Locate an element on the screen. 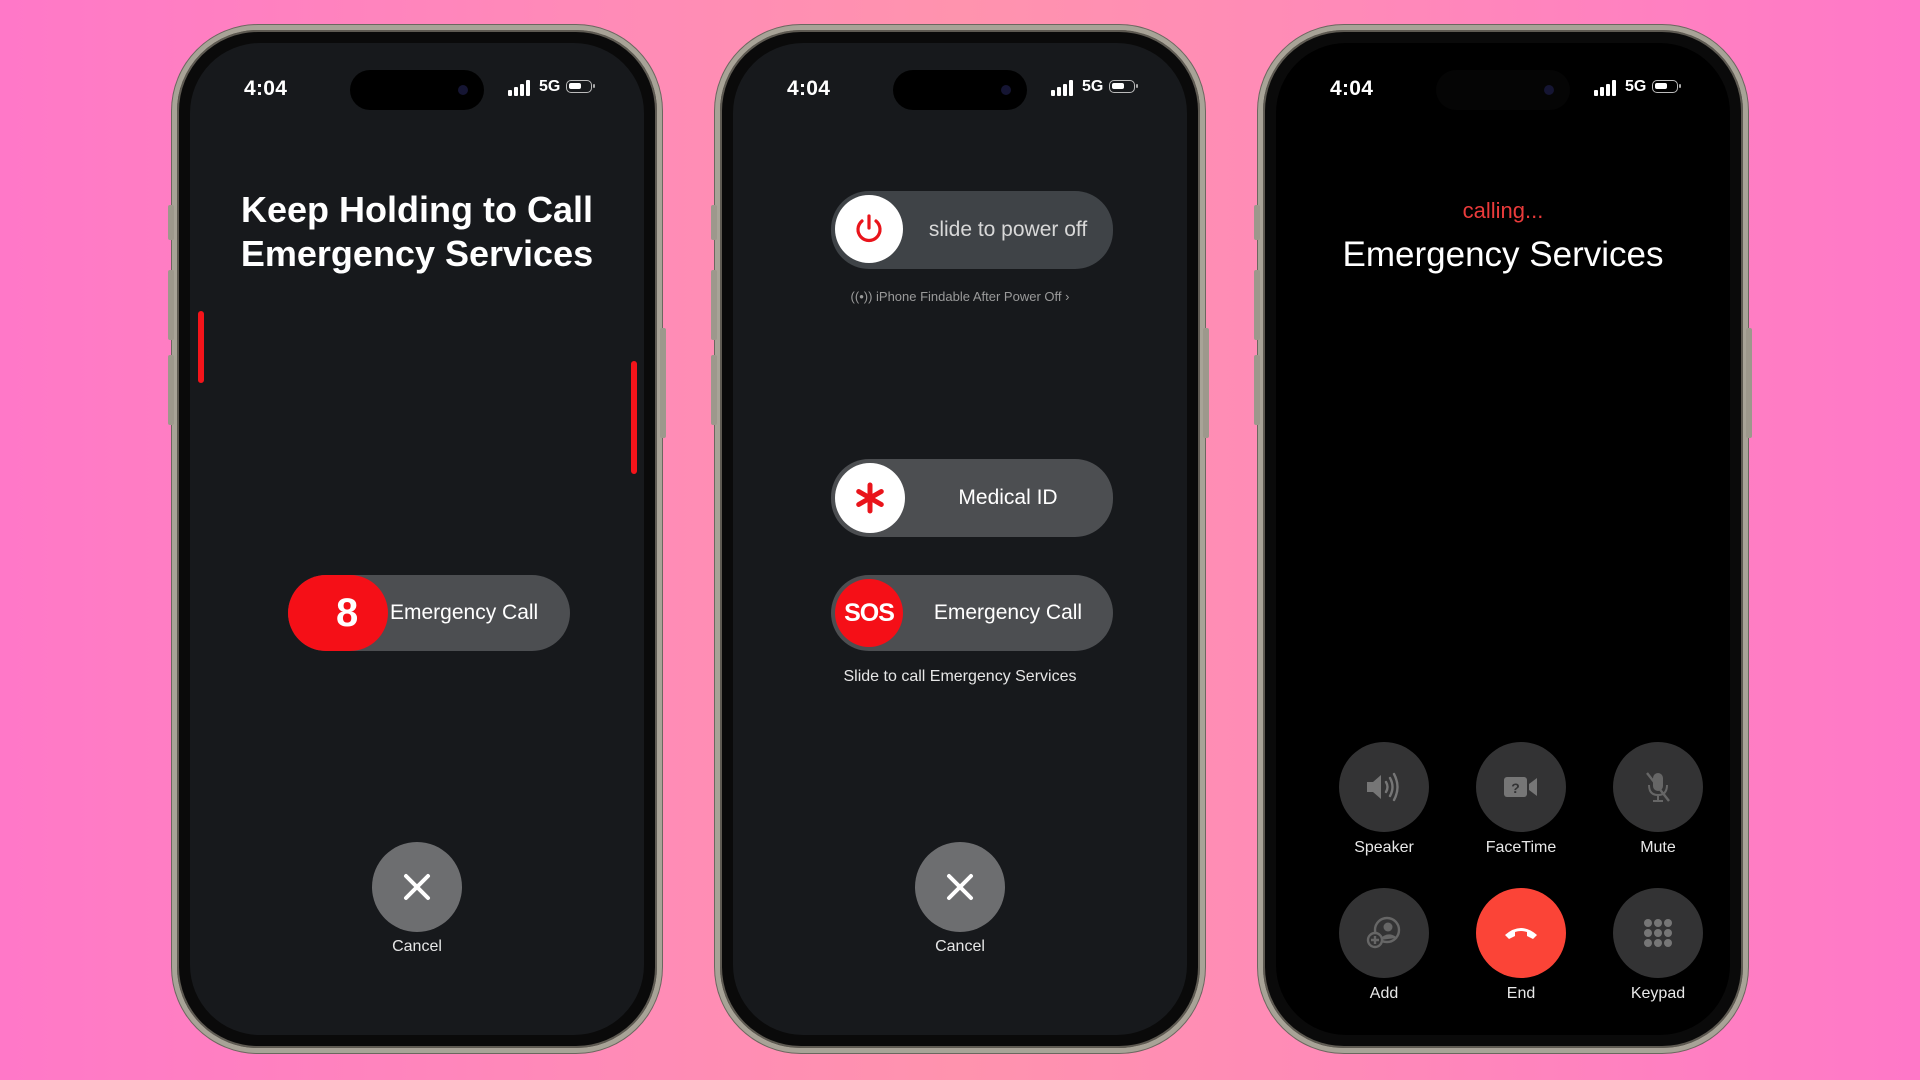 Image resolution: width=1920 pixels, height=1080 pixels. mute-icon is located at coordinates (1658, 787).